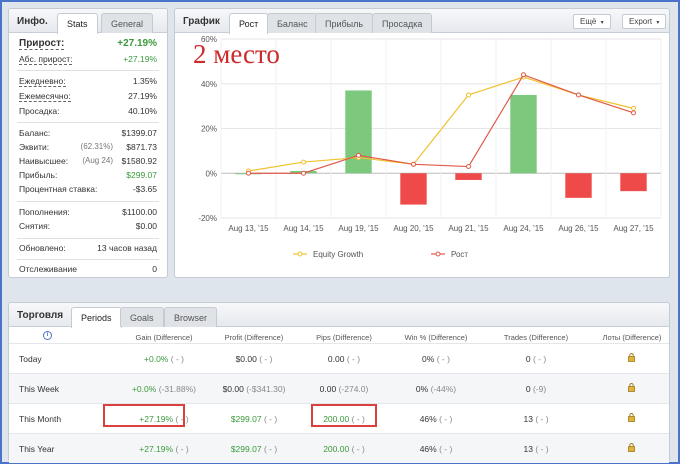 The width and height of the screenshot is (680, 464). Describe the element at coordinates (88, 190) in the screenshot. I see `stat-row-interest: Процентная ставка: -$3.65` at that location.